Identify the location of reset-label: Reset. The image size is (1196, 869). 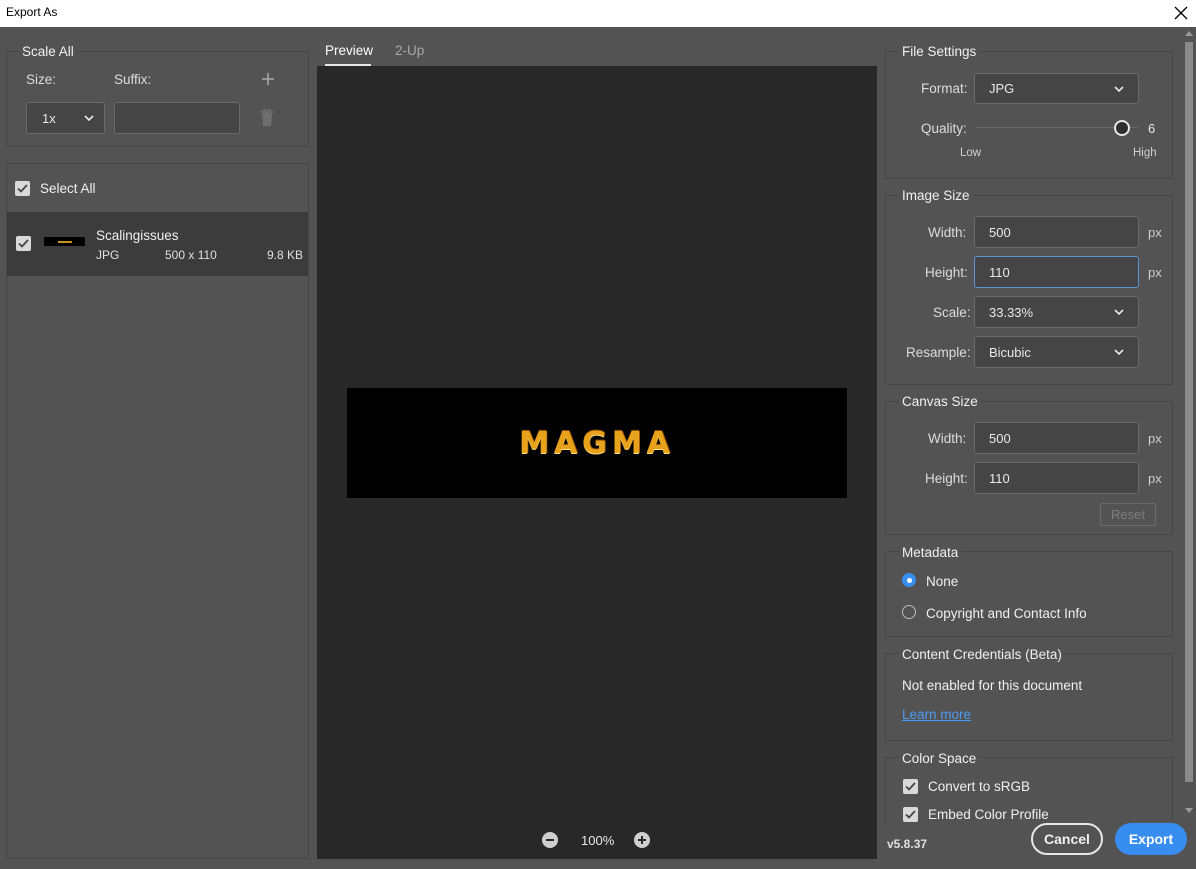
(1128, 514).